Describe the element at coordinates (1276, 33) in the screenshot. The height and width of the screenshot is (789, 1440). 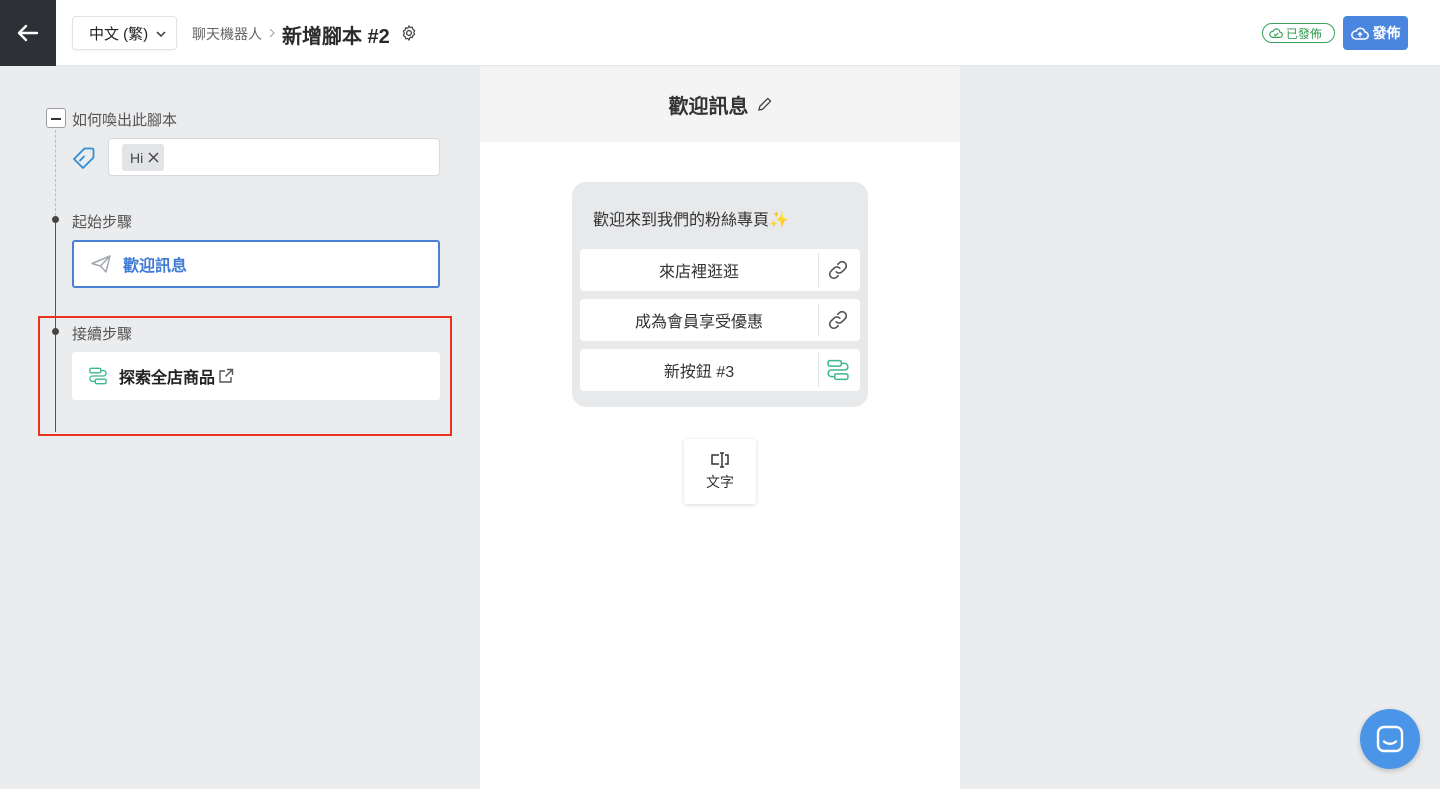
I see `cloud-check-icon` at that location.